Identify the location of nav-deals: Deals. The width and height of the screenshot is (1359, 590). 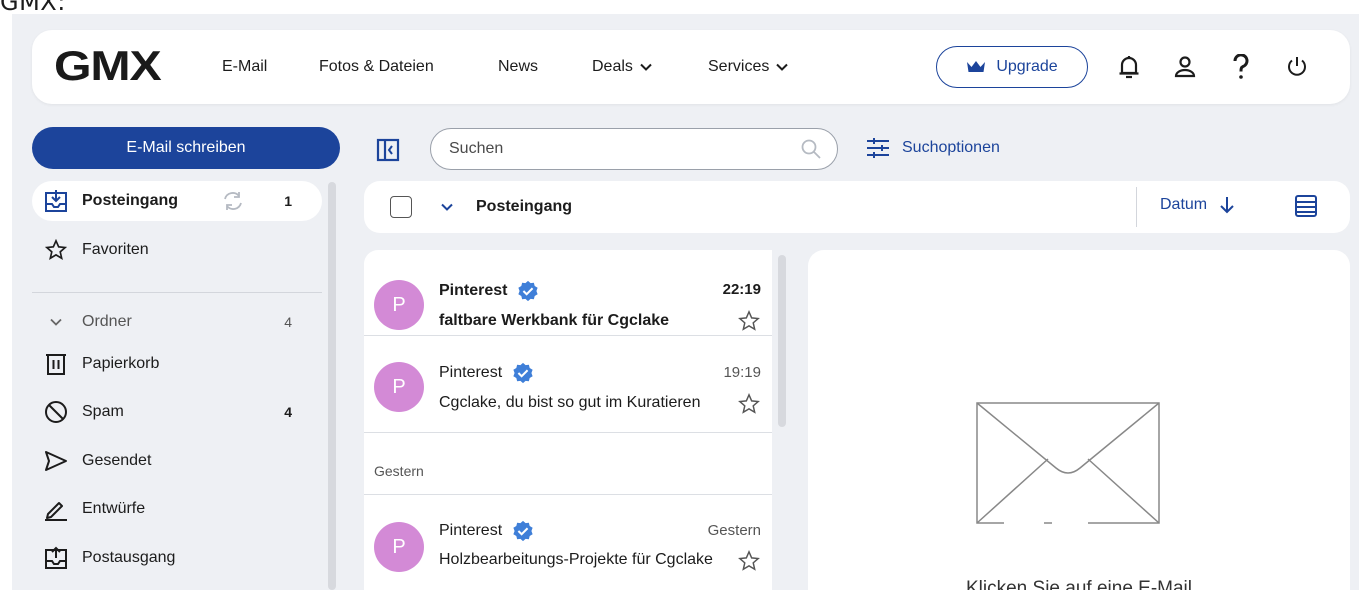
(622, 67).